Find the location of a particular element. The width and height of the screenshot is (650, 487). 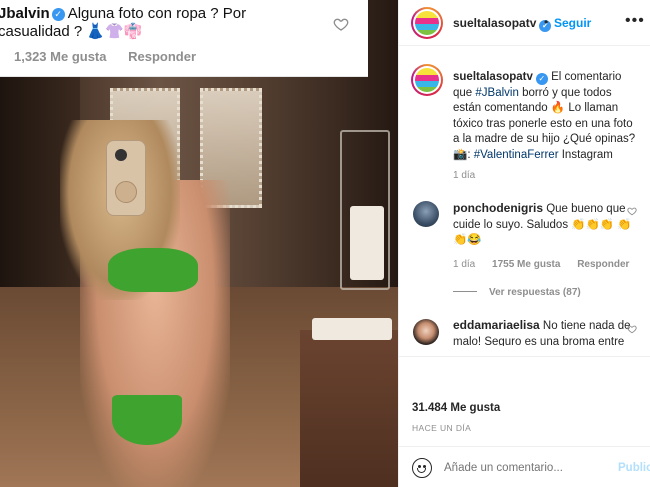

photo-cabinet is located at coordinates (349, 408).